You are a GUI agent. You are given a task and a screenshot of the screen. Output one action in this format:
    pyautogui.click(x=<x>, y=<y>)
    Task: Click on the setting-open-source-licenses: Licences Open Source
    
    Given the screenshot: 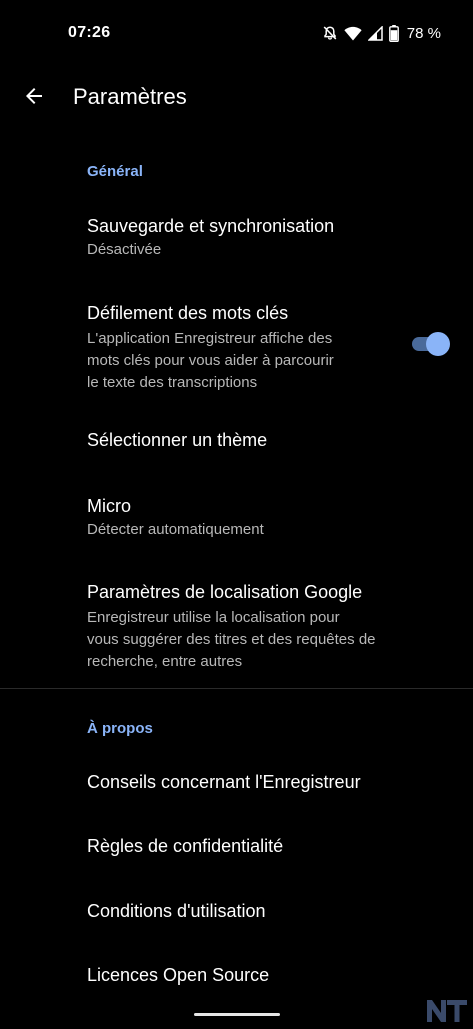 What is the action you would take?
    pyautogui.click(x=236, y=976)
    